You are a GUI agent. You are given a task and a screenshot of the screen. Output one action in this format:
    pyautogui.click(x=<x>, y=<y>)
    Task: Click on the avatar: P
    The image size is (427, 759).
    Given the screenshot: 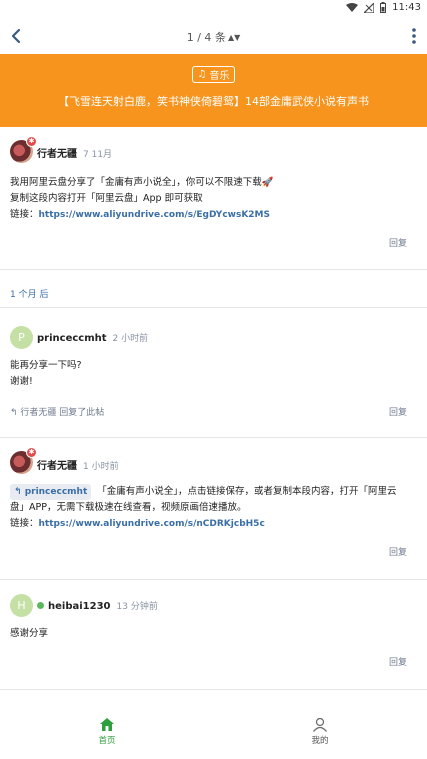 What is the action you would take?
    pyautogui.click(x=21, y=337)
    